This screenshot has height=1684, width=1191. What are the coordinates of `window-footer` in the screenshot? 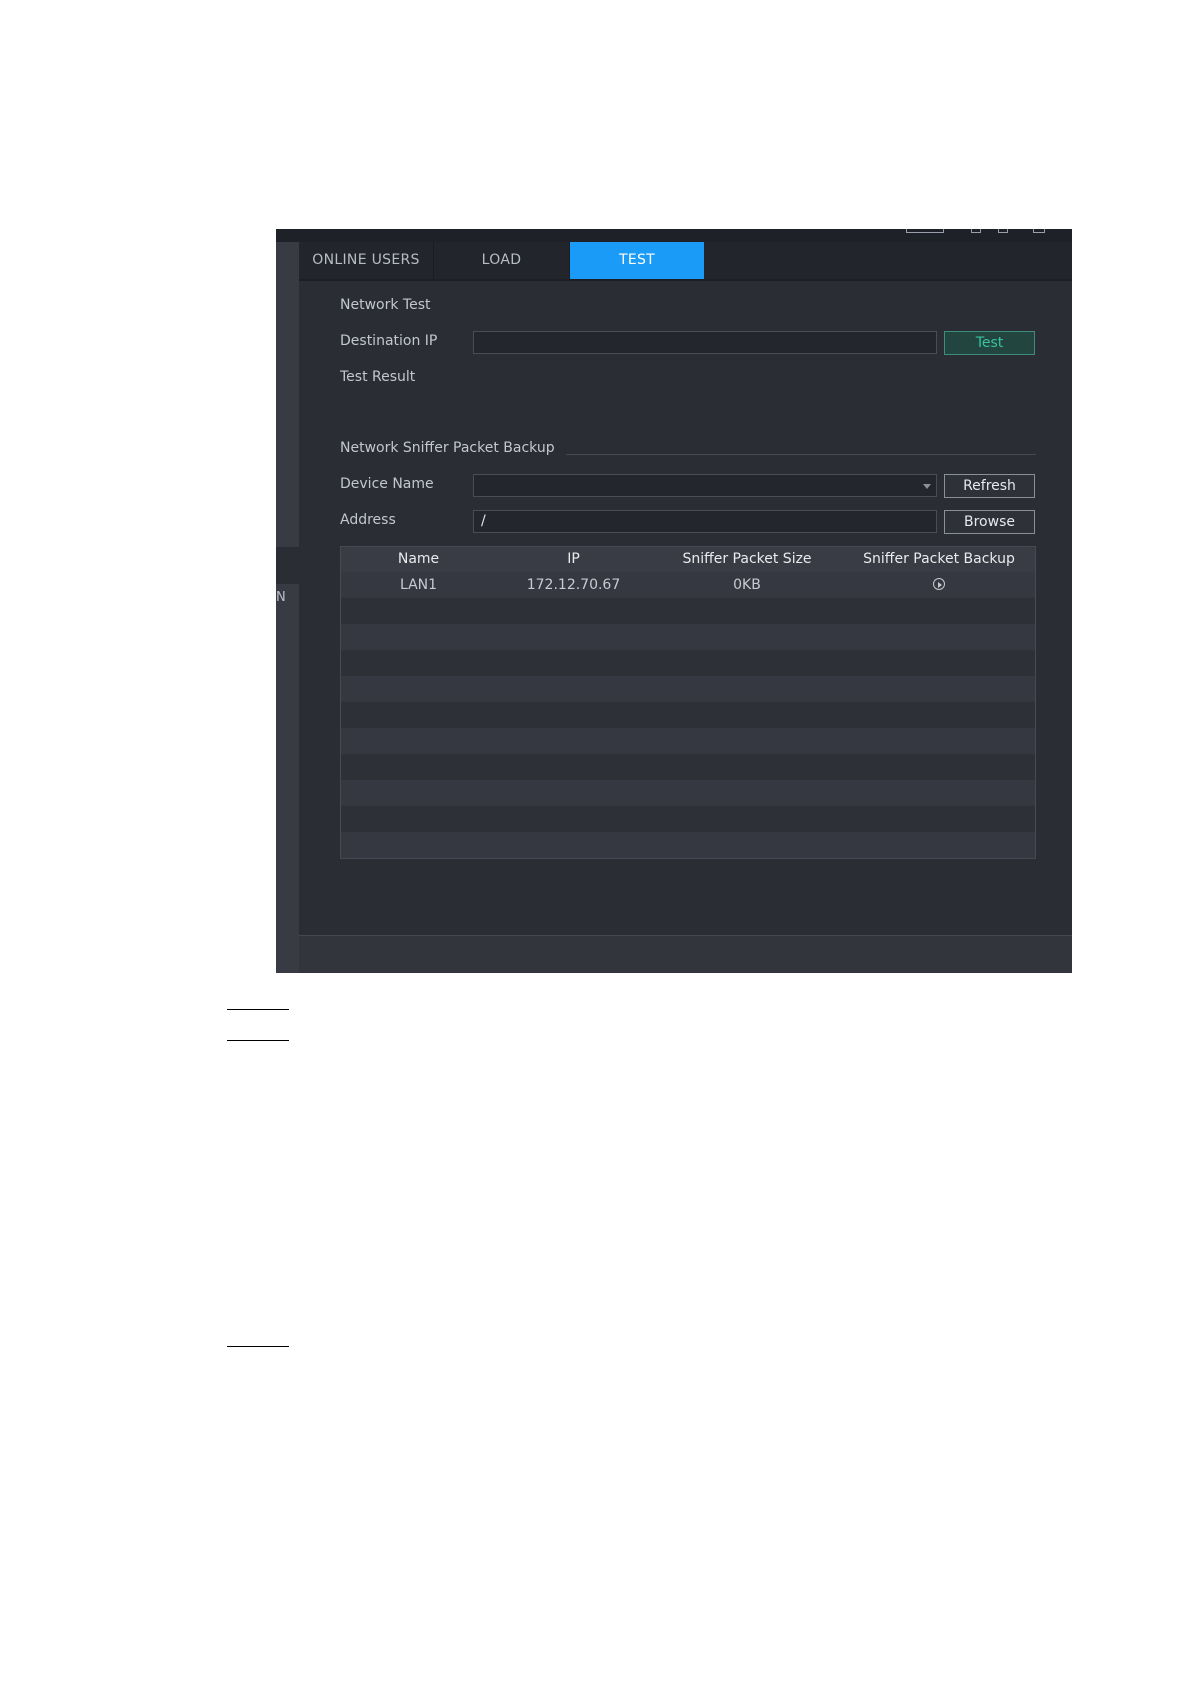 It's located at (685, 954).